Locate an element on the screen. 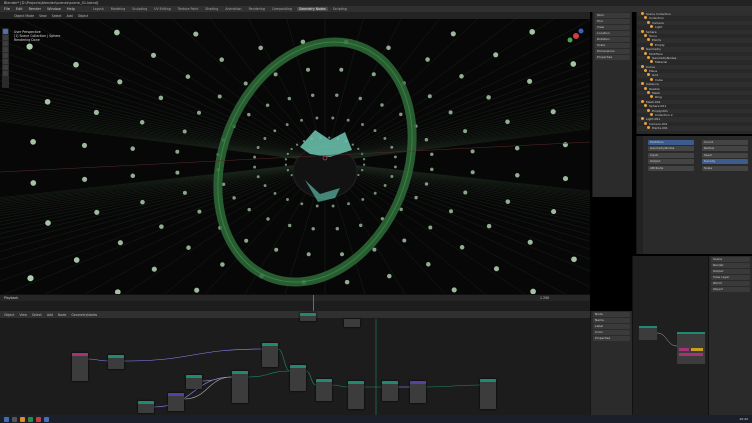 Image resolution: width=752 pixels, height=423 pixels. rp-view-layer: View Layer is located at coordinates (730, 277).